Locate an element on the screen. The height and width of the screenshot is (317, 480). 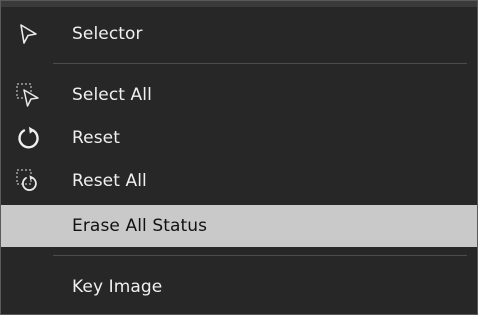
reset-all-icon is located at coordinates (28, 181).